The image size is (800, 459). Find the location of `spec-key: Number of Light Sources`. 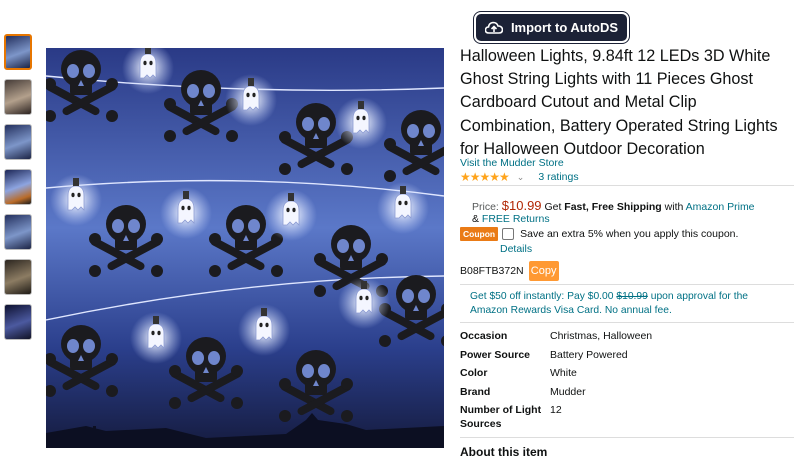

spec-key: Number of Light Sources is located at coordinates (501, 417).